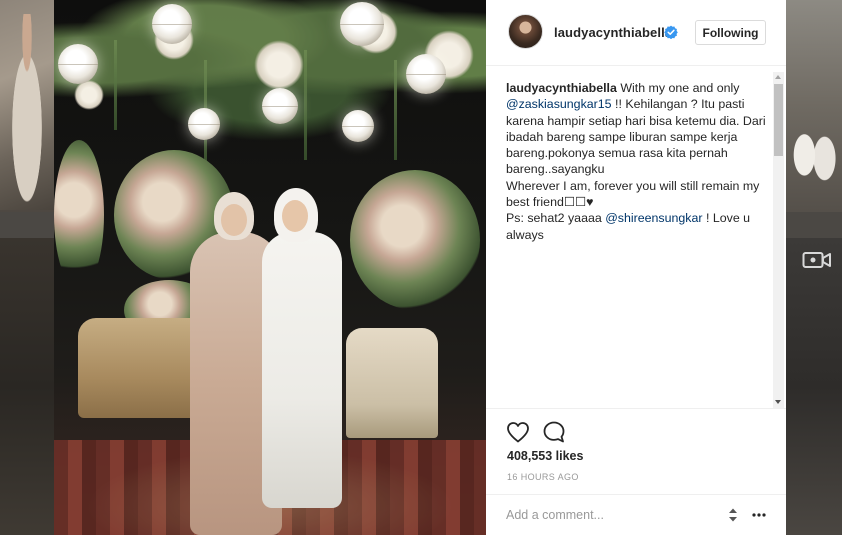 Image resolution: width=842 pixels, height=535 pixels. Describe the element at coordinates (613, 32) in the screenshot. I see `username-link: laudyacynthiabella` at that location.